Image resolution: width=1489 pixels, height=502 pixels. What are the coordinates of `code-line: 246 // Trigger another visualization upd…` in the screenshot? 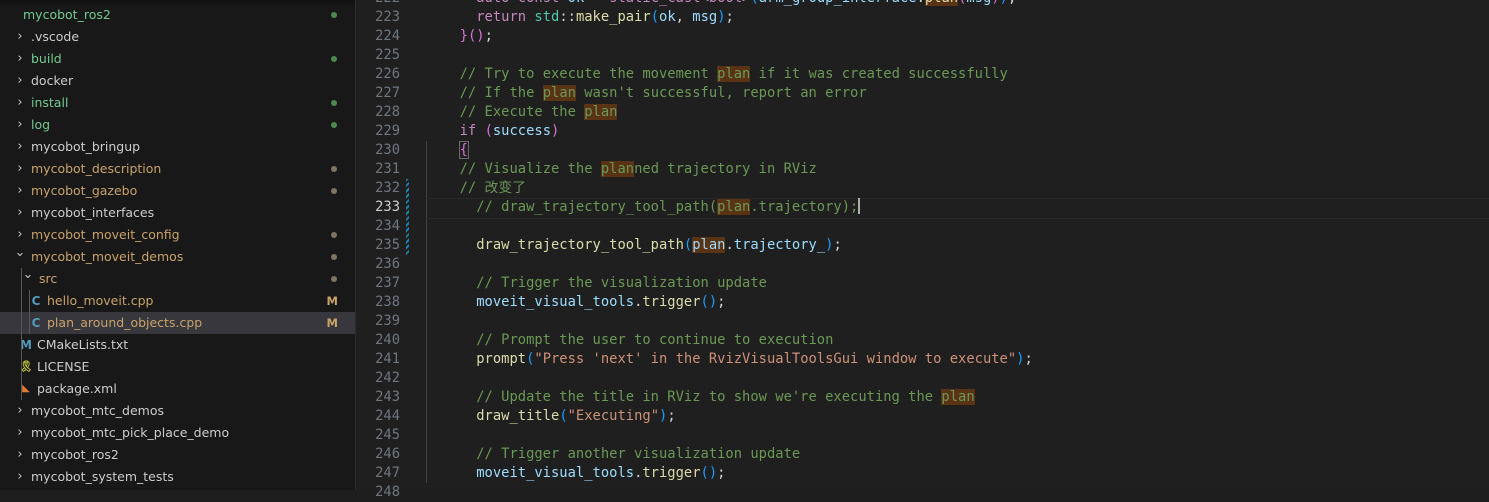 It's located at (922, 454).